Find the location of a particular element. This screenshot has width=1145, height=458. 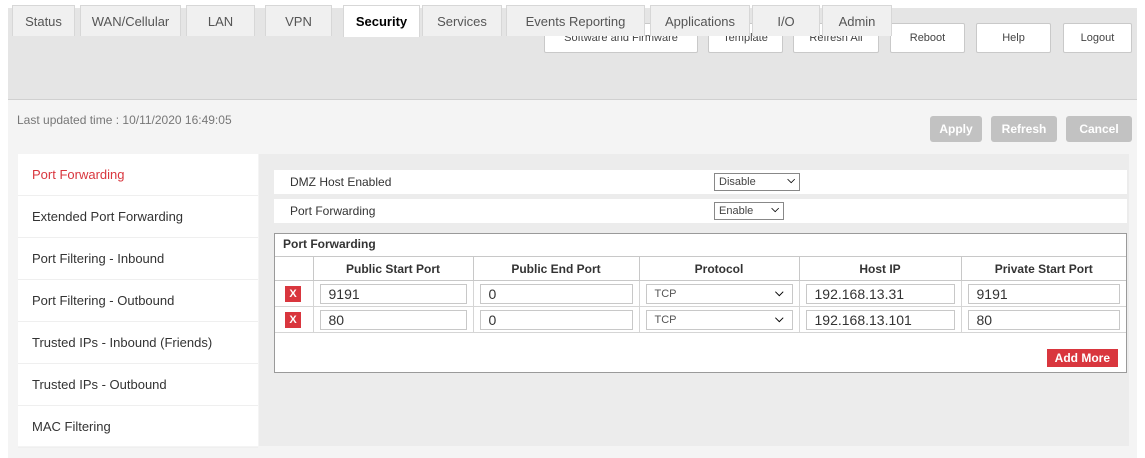

help-button: Help is located at coordinates (1013, 38).